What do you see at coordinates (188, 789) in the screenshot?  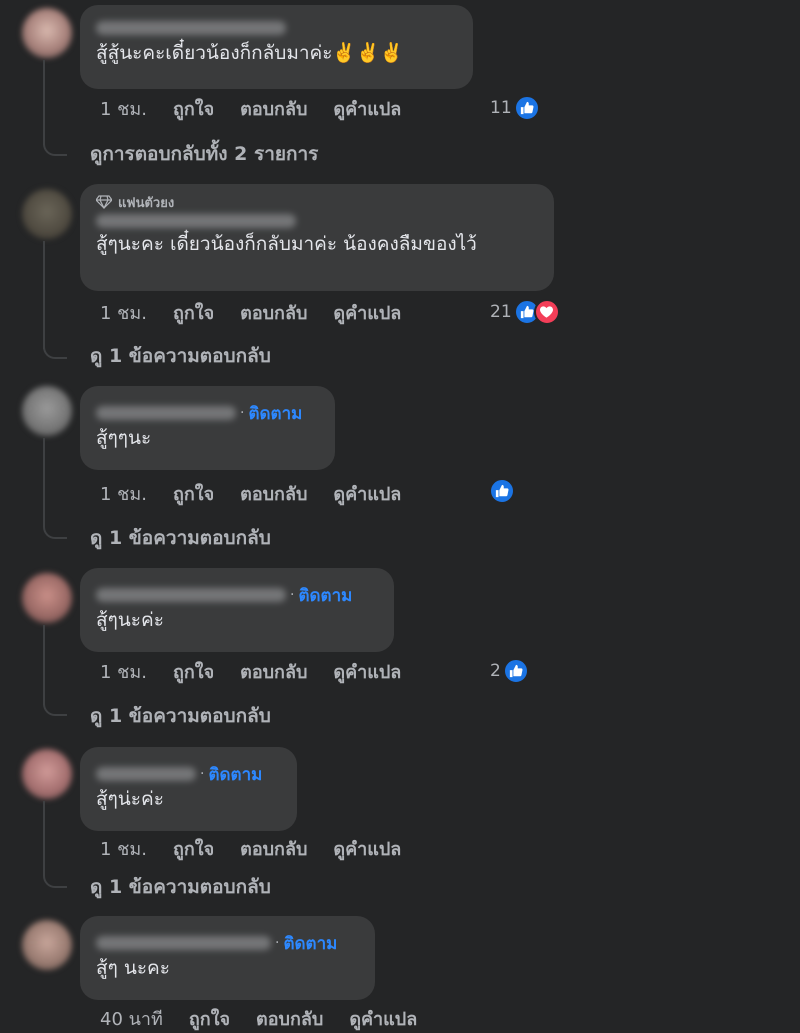 I see `comment-bubble: · ติดตาม สู้ๆน่ะค่ะ` at bounding box center [188, 789].